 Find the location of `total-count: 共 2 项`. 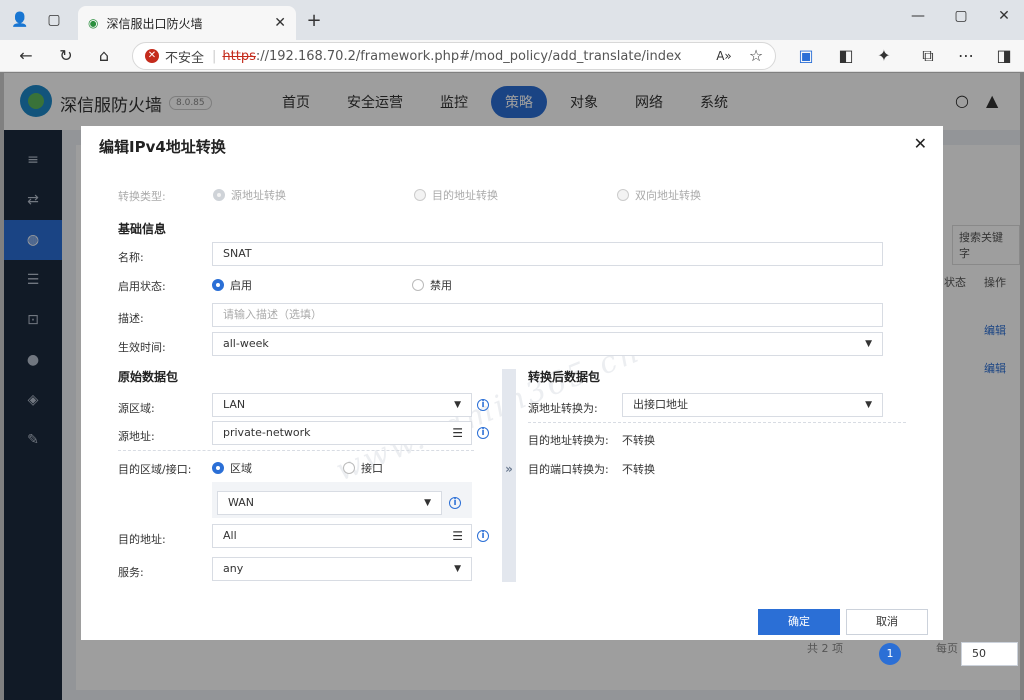

total-count: 共 2 项 is located at coordinates (825, 648).